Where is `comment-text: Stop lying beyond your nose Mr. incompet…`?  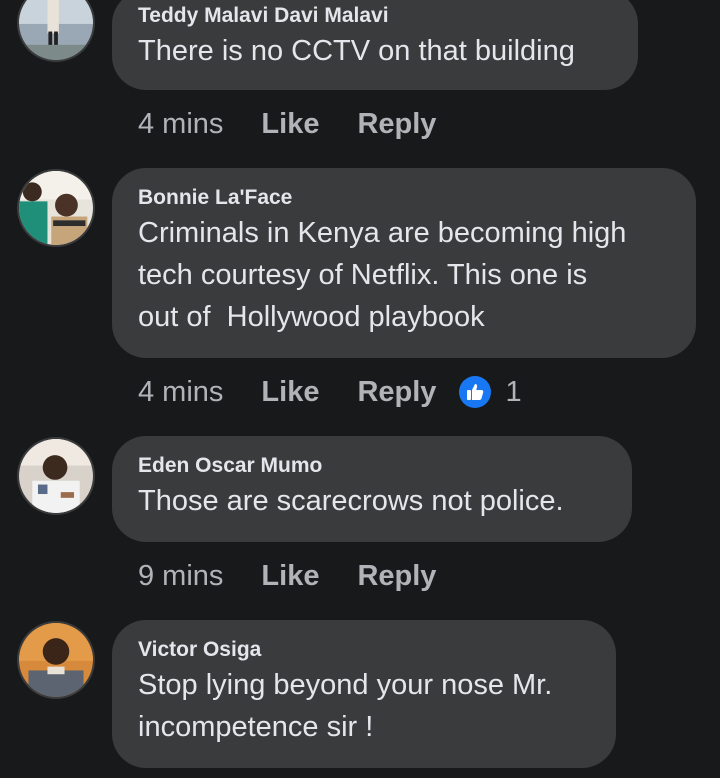 comment-text: Stop lying beyond your nose Mr. incompet… is located at coordinates (345, 706).